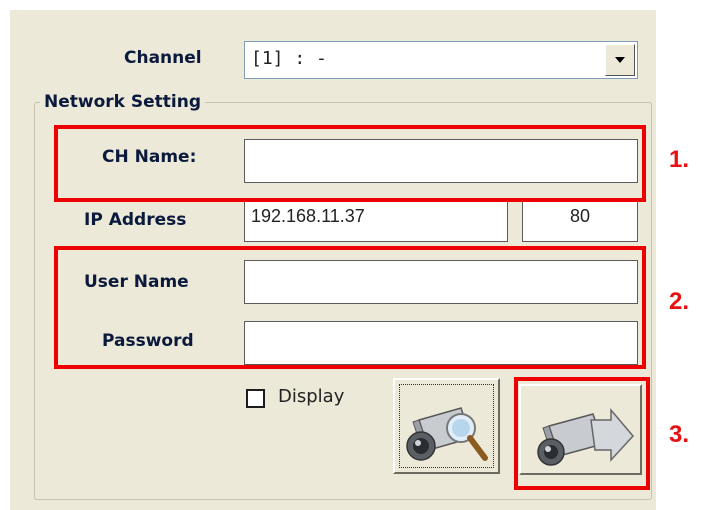 This screenshot has width=706, height=510. Describe the element at coordinates (163, 58) in the screenshot. I see `channel-label: Channel` at that location.